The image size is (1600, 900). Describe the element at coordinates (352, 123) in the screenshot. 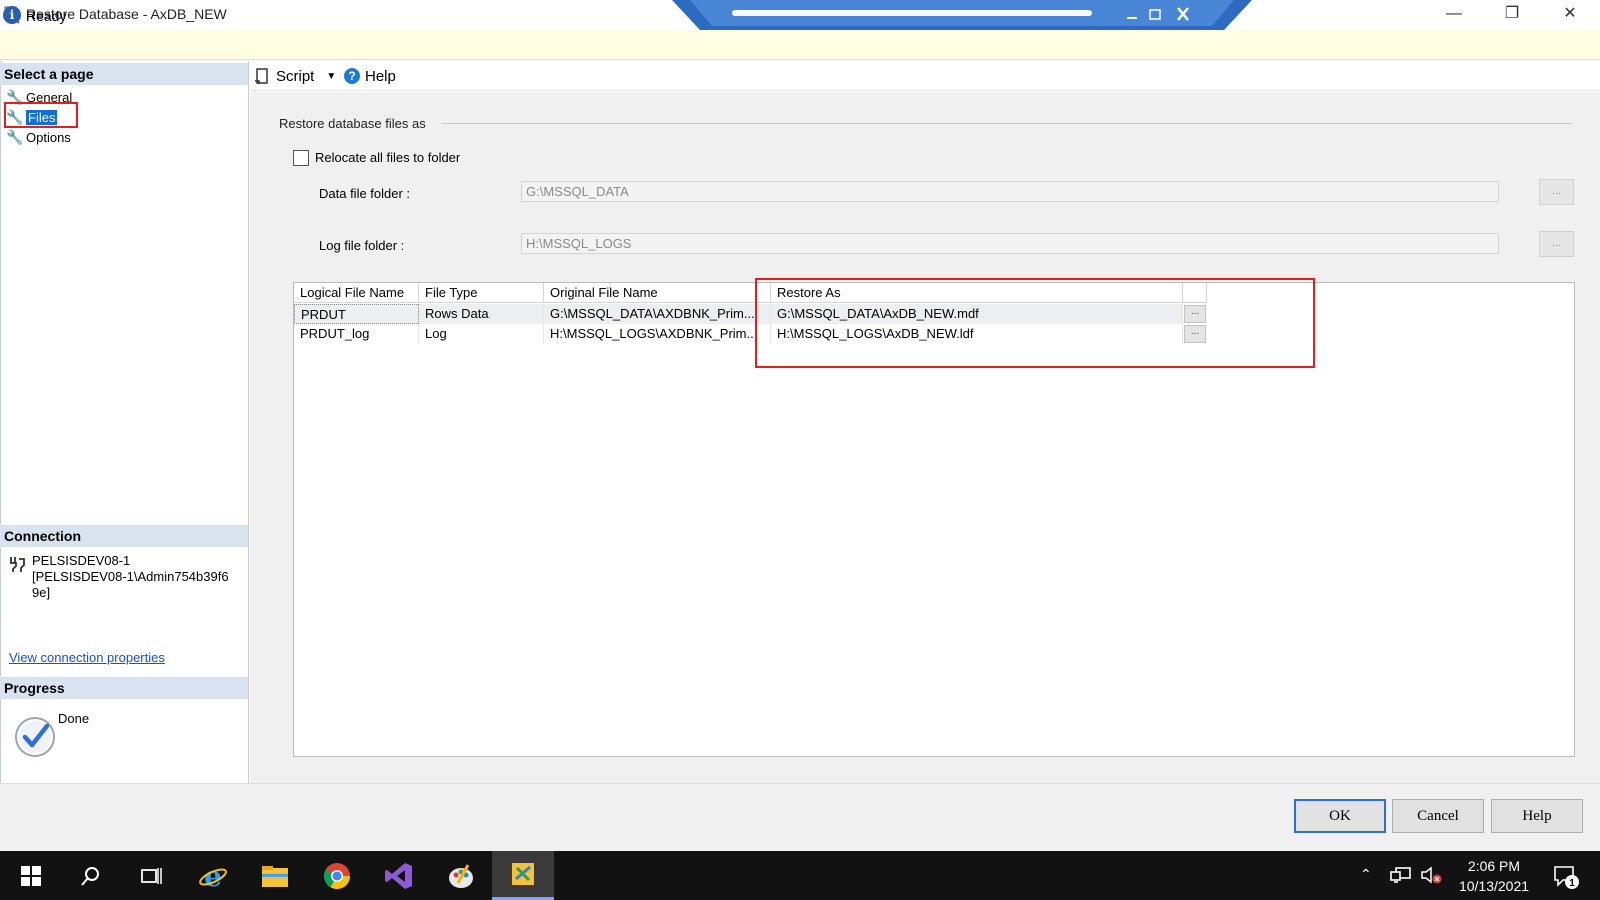

I see `group-label: Restore database files as` at that location.